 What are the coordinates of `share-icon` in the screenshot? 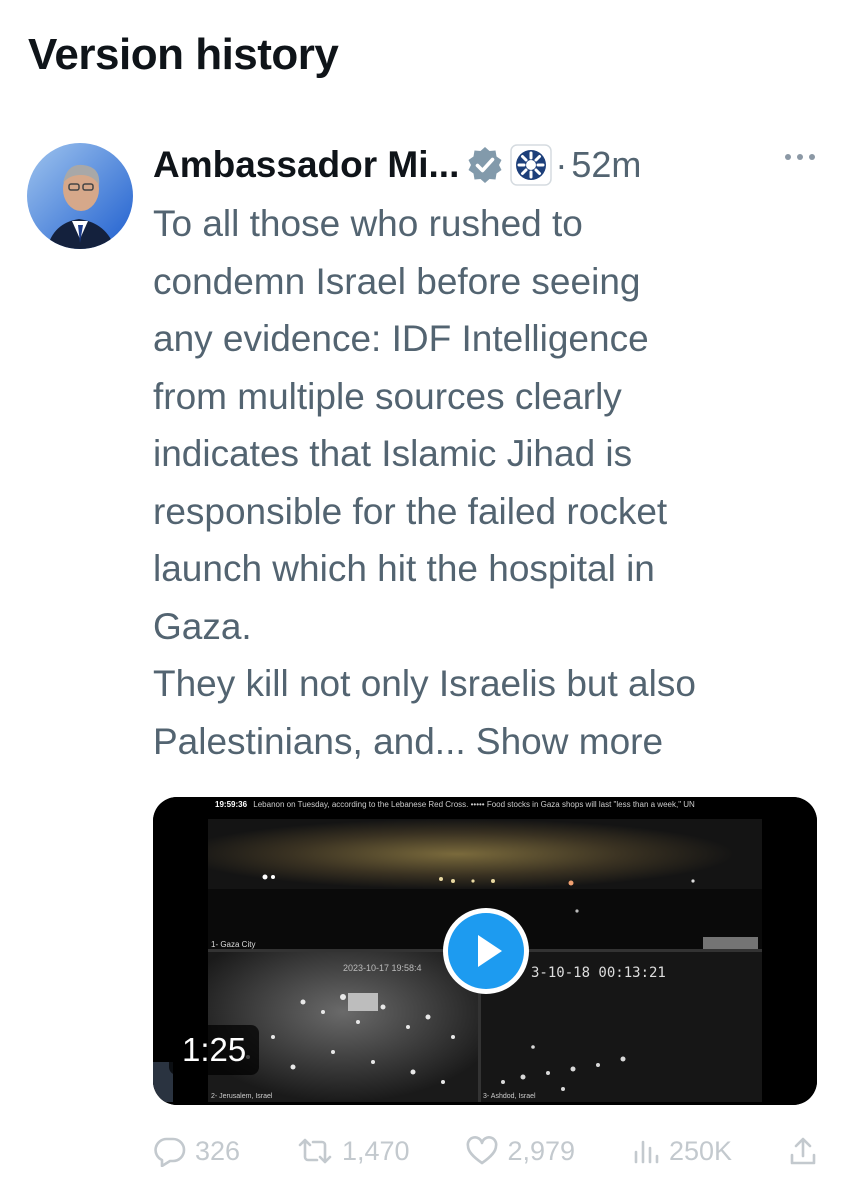 It's located at (803, 1151).